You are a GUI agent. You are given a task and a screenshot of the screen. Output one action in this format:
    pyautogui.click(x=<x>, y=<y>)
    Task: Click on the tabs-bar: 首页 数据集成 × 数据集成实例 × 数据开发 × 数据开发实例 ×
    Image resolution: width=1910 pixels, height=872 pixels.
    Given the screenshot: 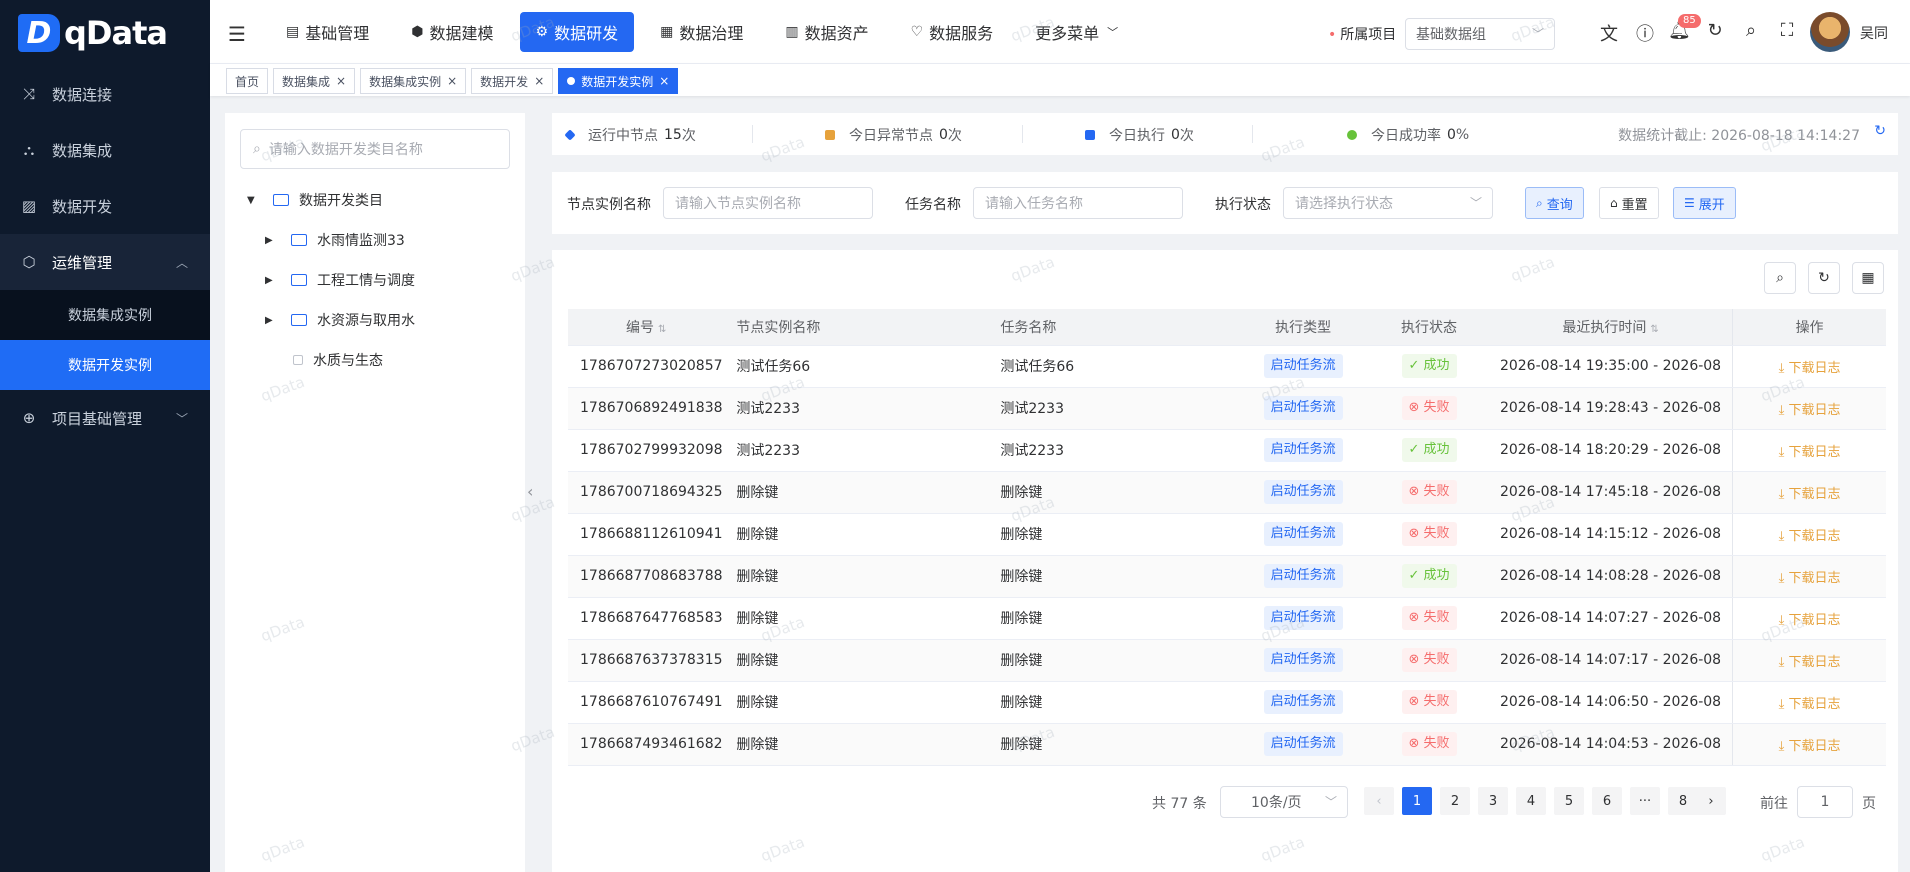 What is the action you would take?
    pyautogui.click(x=1060, y=80)
    